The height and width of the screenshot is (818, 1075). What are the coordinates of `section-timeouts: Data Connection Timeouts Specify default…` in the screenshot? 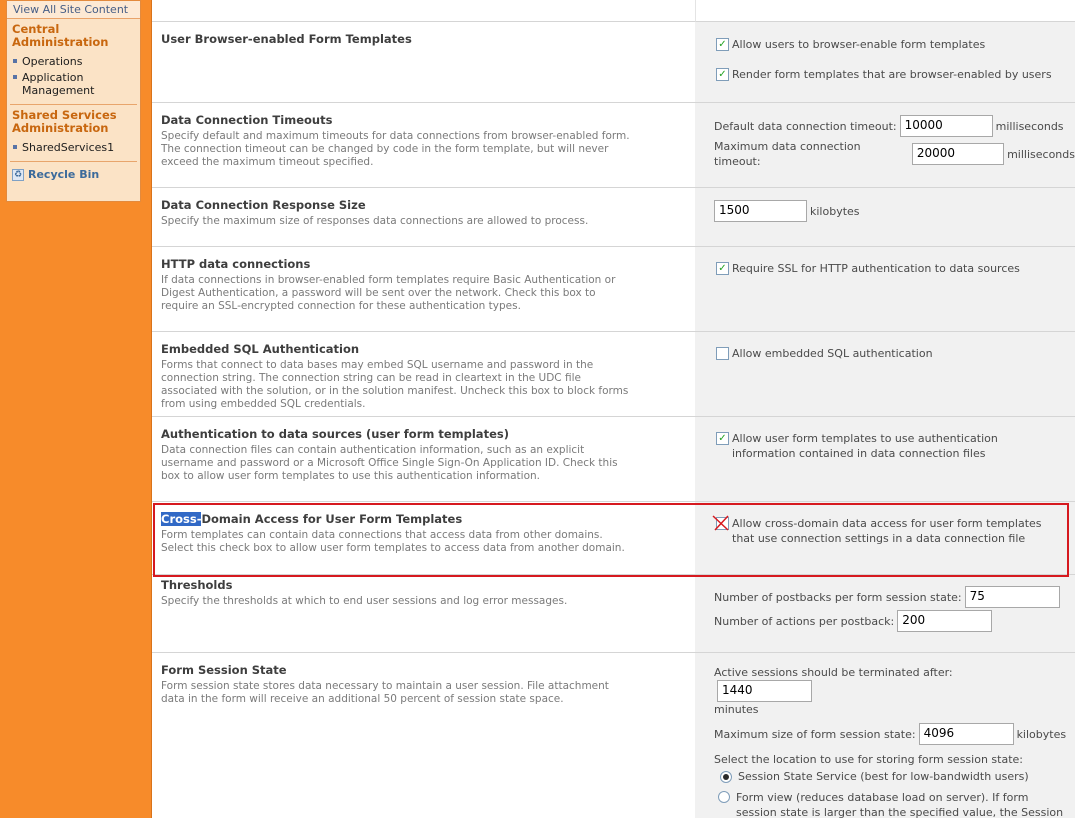 It's located at (613, 145).